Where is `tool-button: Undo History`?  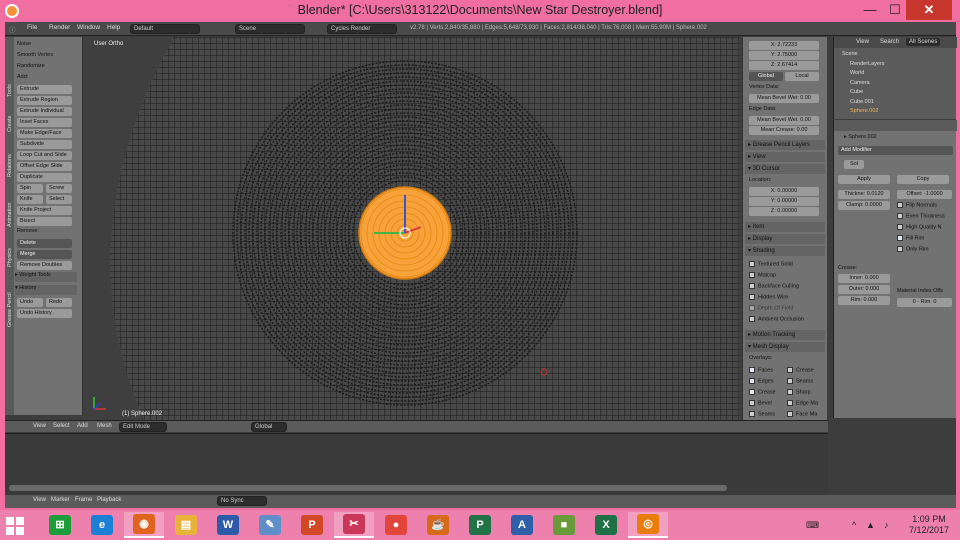
tool-button: Undo History is located at coordinates (44, 313).